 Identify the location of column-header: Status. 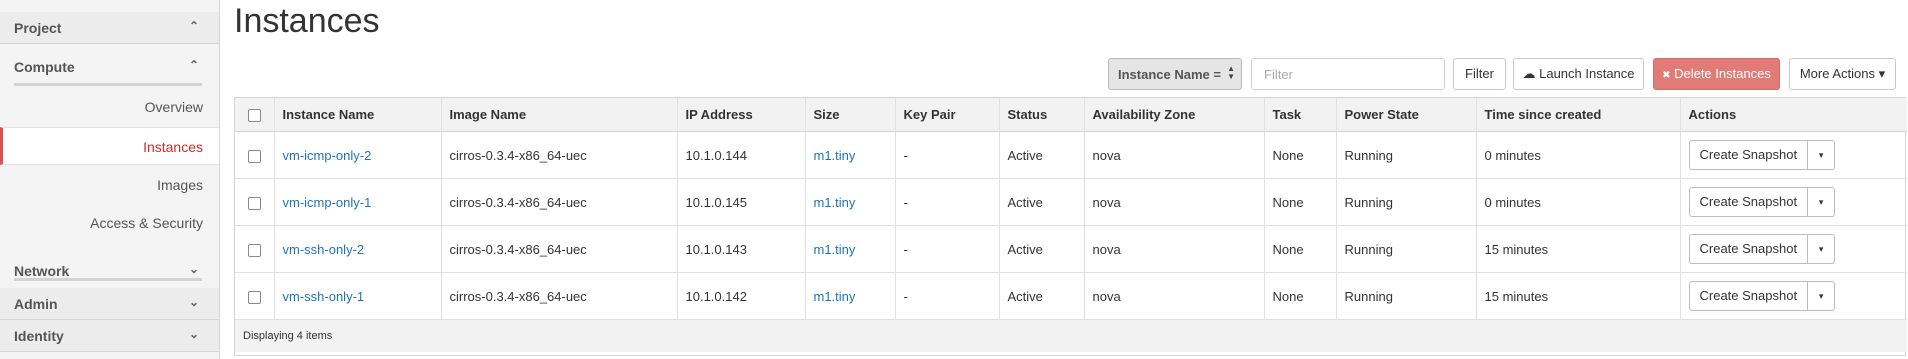
(1042, 115).